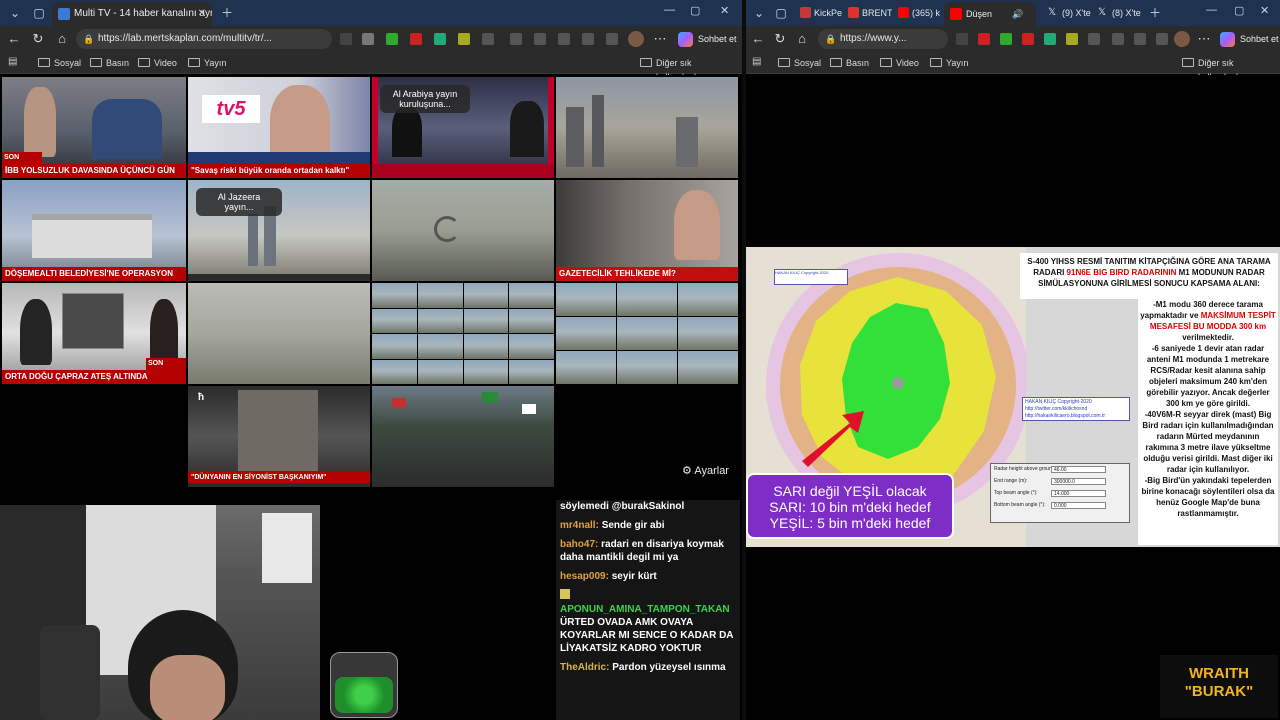  I want to click on news-tile: ħ "DÜNYANIN EN SİYONİST BAŞKANIYIM", so click(279, 436).